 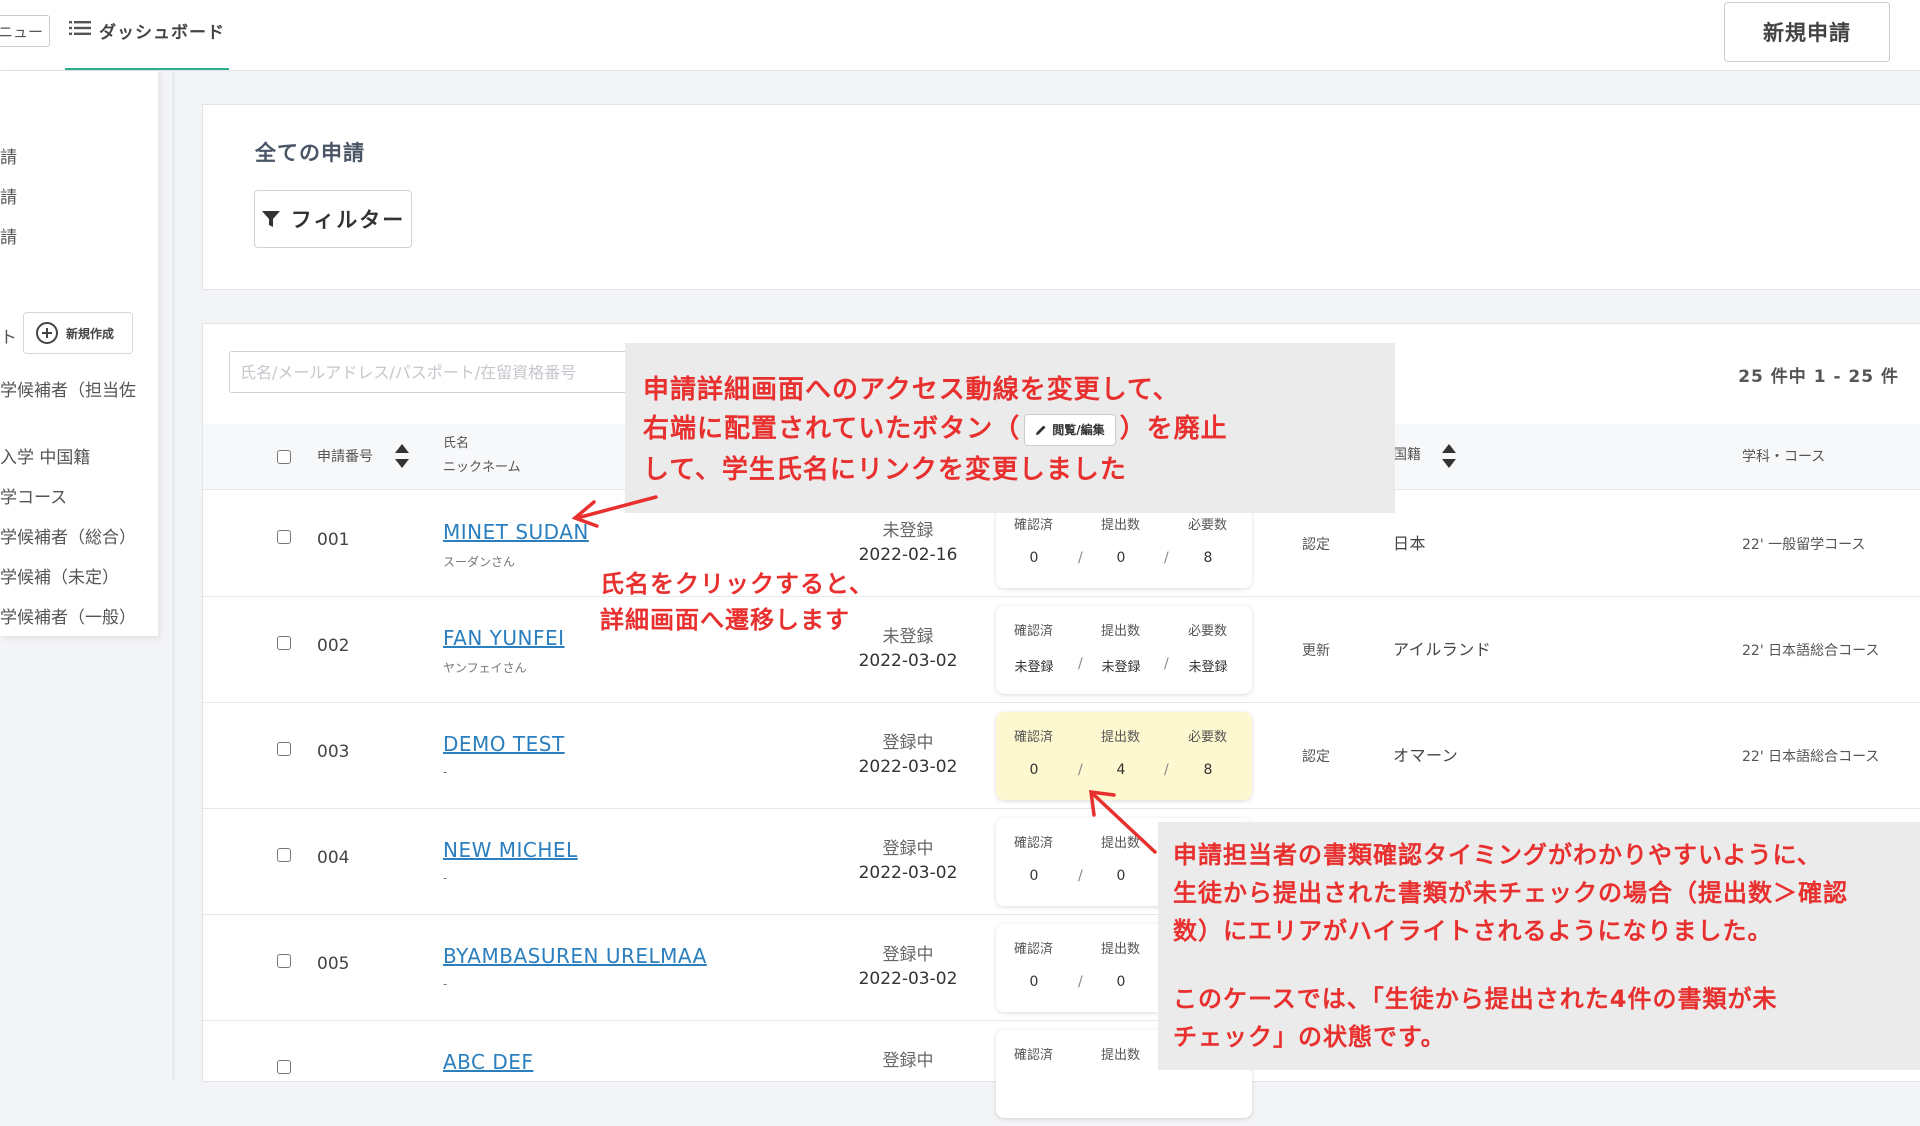 What do you see at coordinates (162, 33) in the screenshot?
I see `tab-dashboard-label: ダッシュボード` at bounding box center [162, 33].